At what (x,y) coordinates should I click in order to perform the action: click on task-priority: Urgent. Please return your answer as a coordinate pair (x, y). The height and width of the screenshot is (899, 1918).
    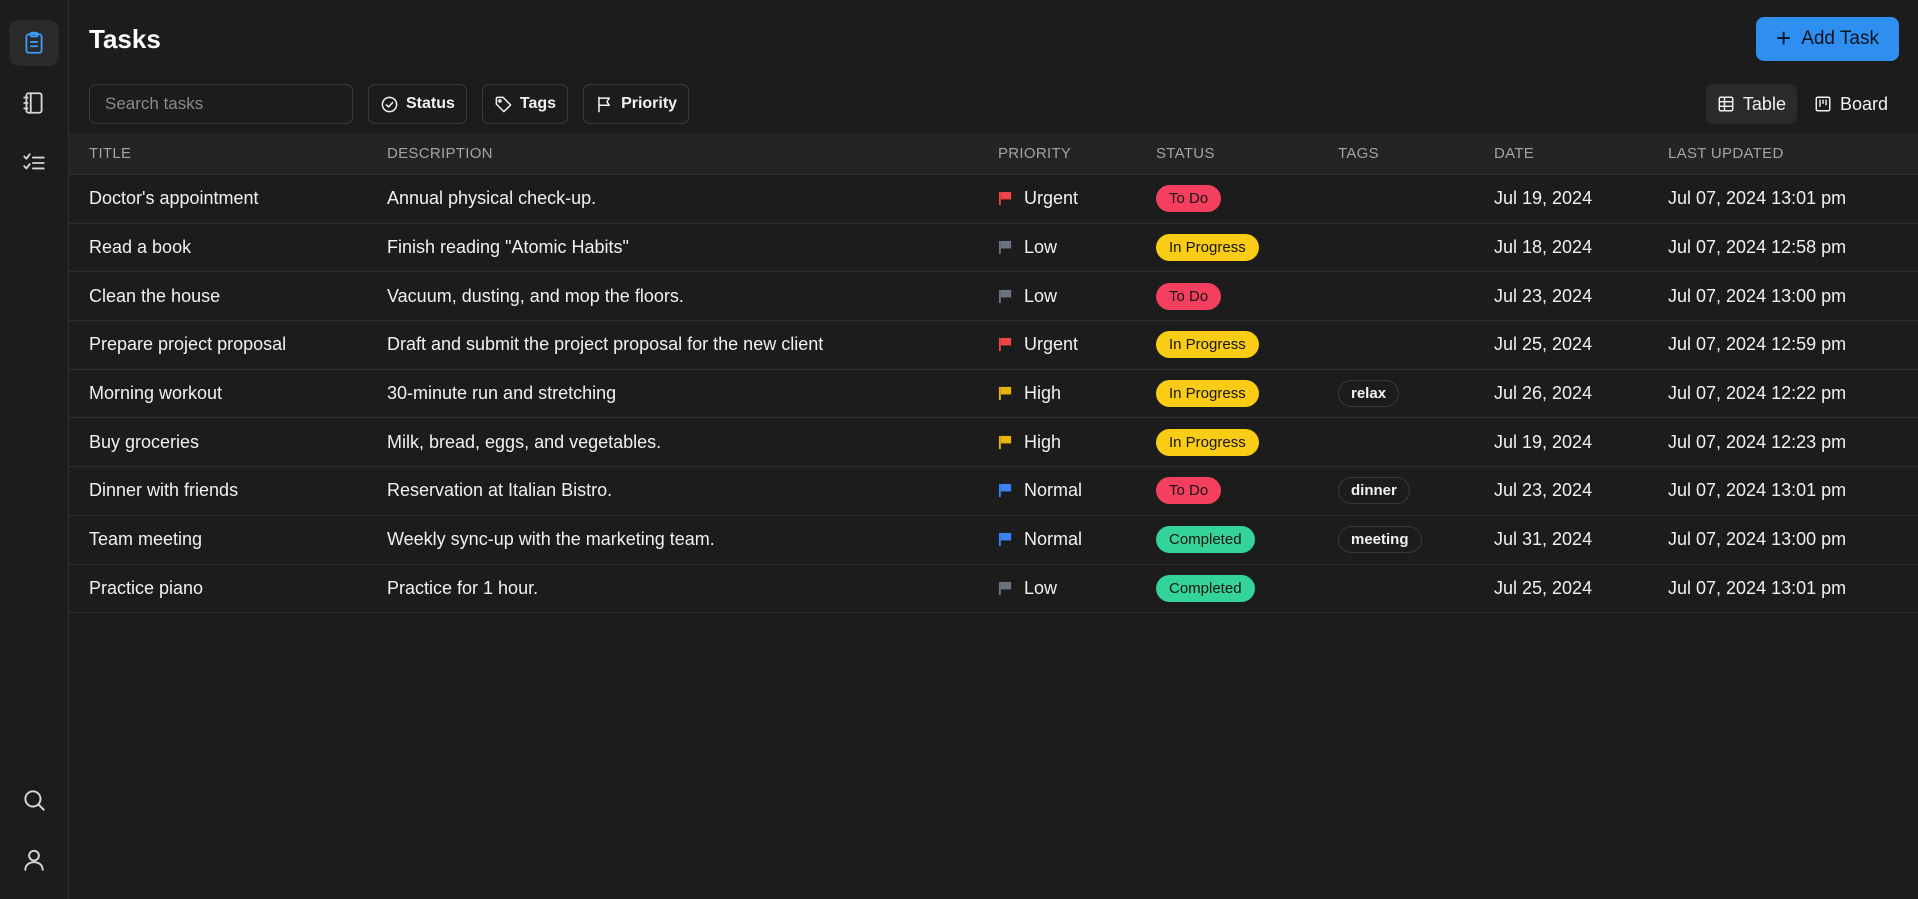
    Looking at the image, I should click on (1038, 344).